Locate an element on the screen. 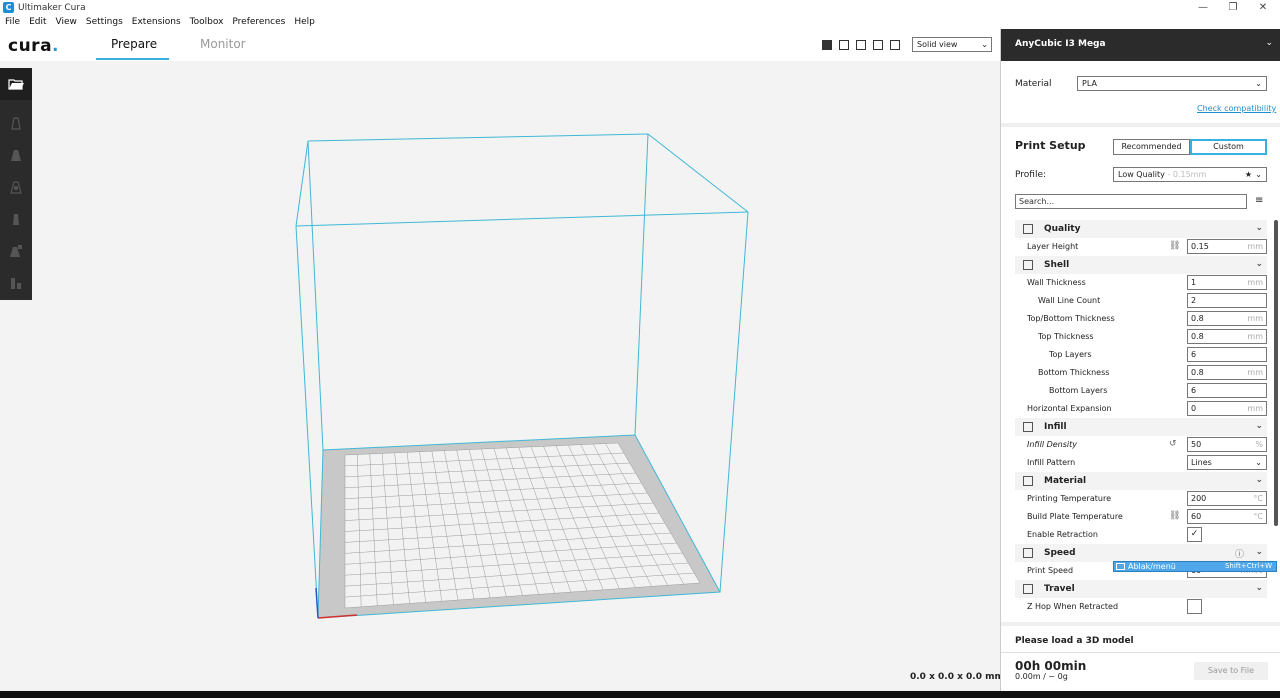 The height and width of the screenshot is (698, 1280). profile-value: Low Quality is located at coordinates (1141, 174).